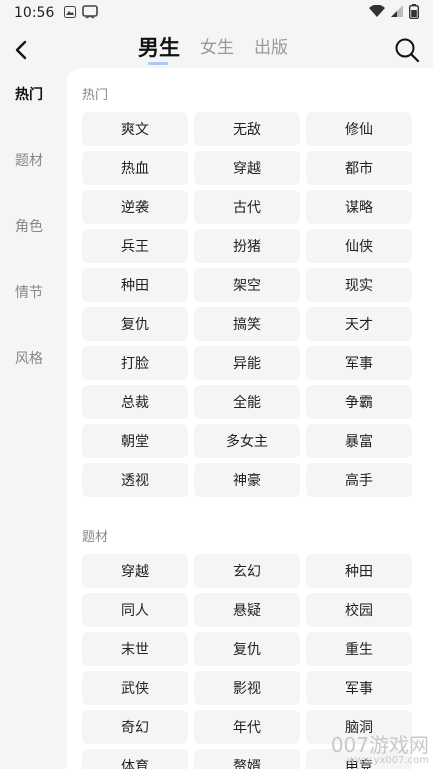  I want to click on tag-chip: 同人, so click(135, 610).